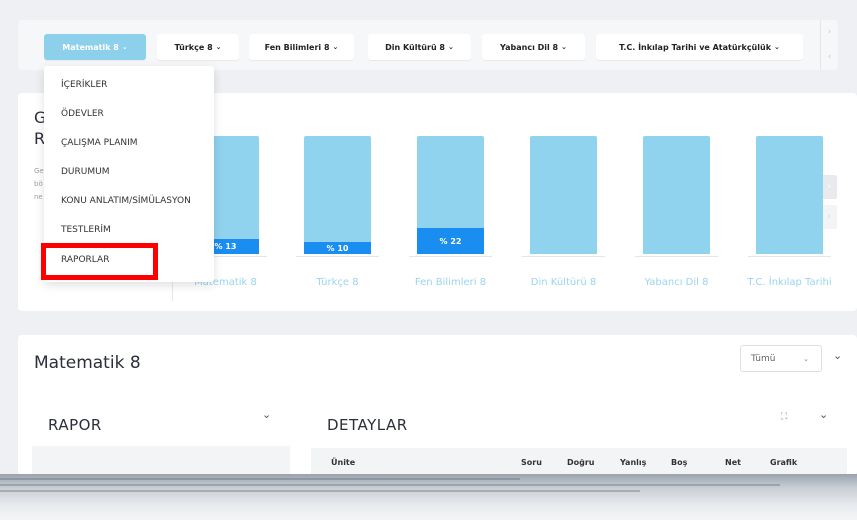 This screenshot has width=857, height=520. What do you see at coordinates (829, 57) in the screenshot?
I see `chevron-left-icon: ‹` at bounding box center [829, 57].